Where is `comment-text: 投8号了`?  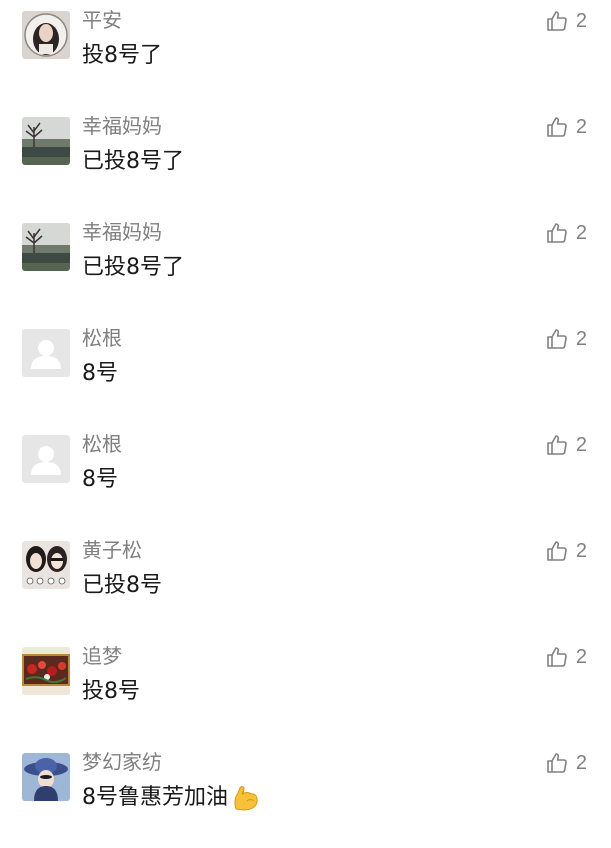 comment-text: 投8号了 is located at coordinates (122, 56).